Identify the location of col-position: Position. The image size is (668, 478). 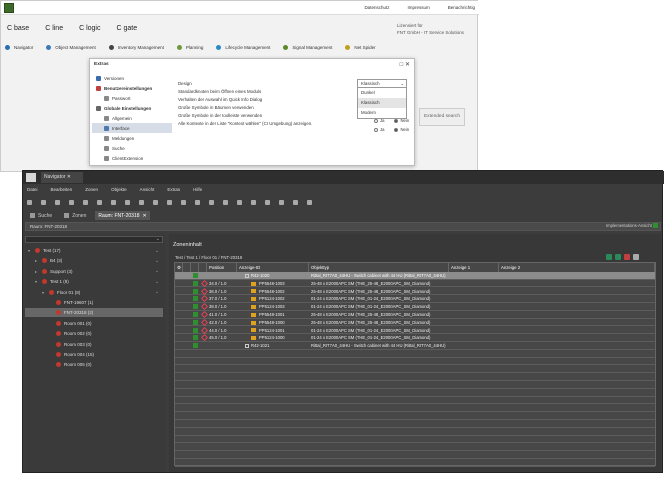
(222, 267).